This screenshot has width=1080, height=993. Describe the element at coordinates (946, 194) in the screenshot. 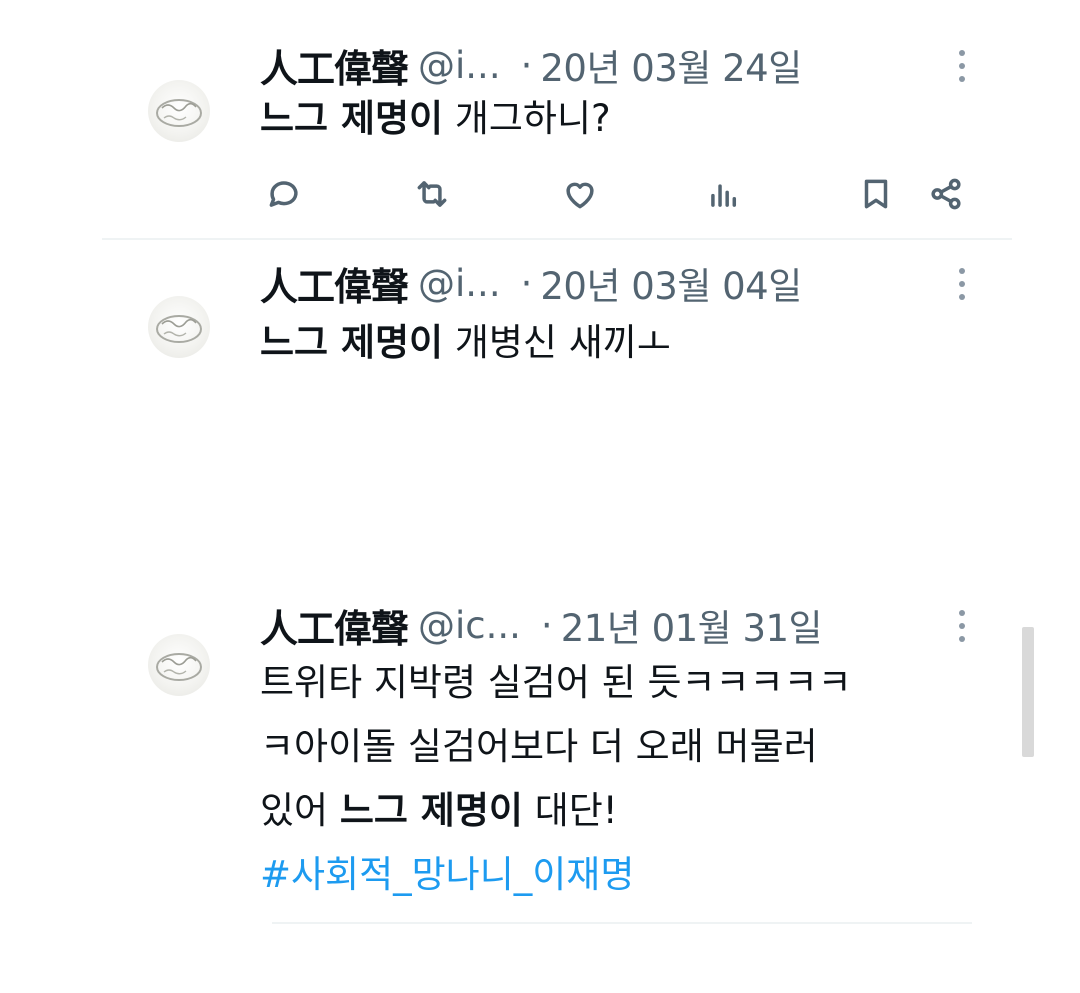

I see `share-icon` at that location.